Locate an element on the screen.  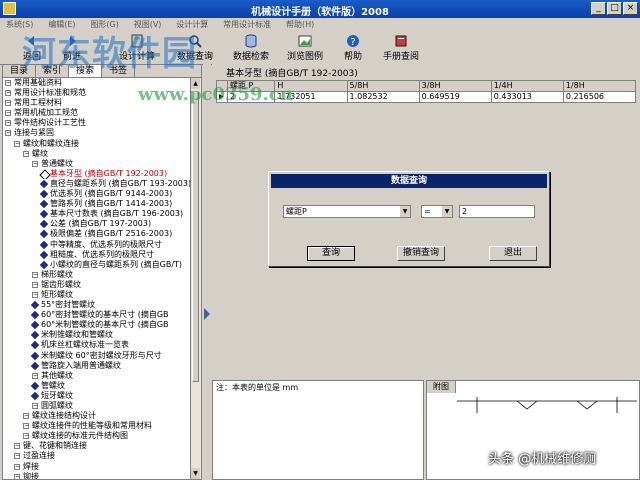
column-header: 1/8H is located at coordinates (599, 86).